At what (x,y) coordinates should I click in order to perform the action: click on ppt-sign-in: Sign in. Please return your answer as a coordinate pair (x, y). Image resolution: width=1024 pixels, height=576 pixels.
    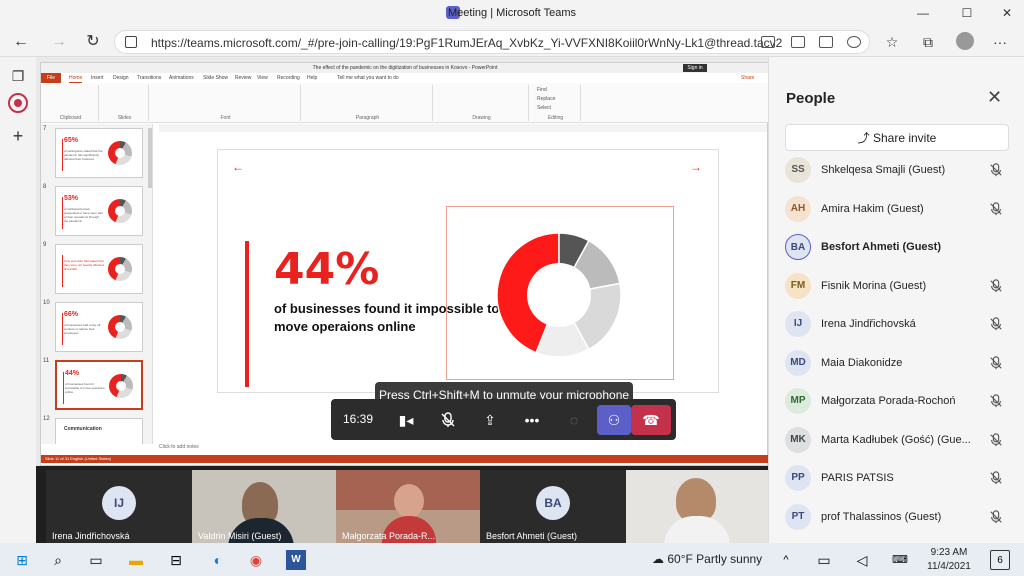
    Looking at the image, I should click on (695, 68).